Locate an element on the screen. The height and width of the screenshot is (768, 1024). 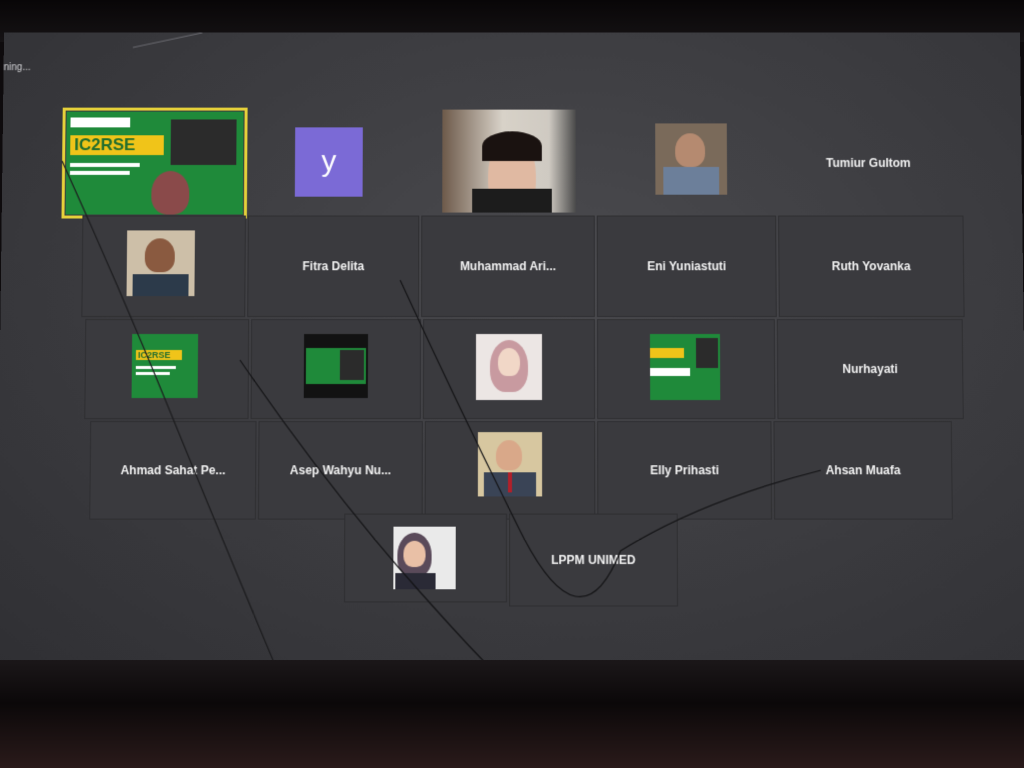
video-tile-name: Ruth Yovanka is located at coordinates (871, 266).